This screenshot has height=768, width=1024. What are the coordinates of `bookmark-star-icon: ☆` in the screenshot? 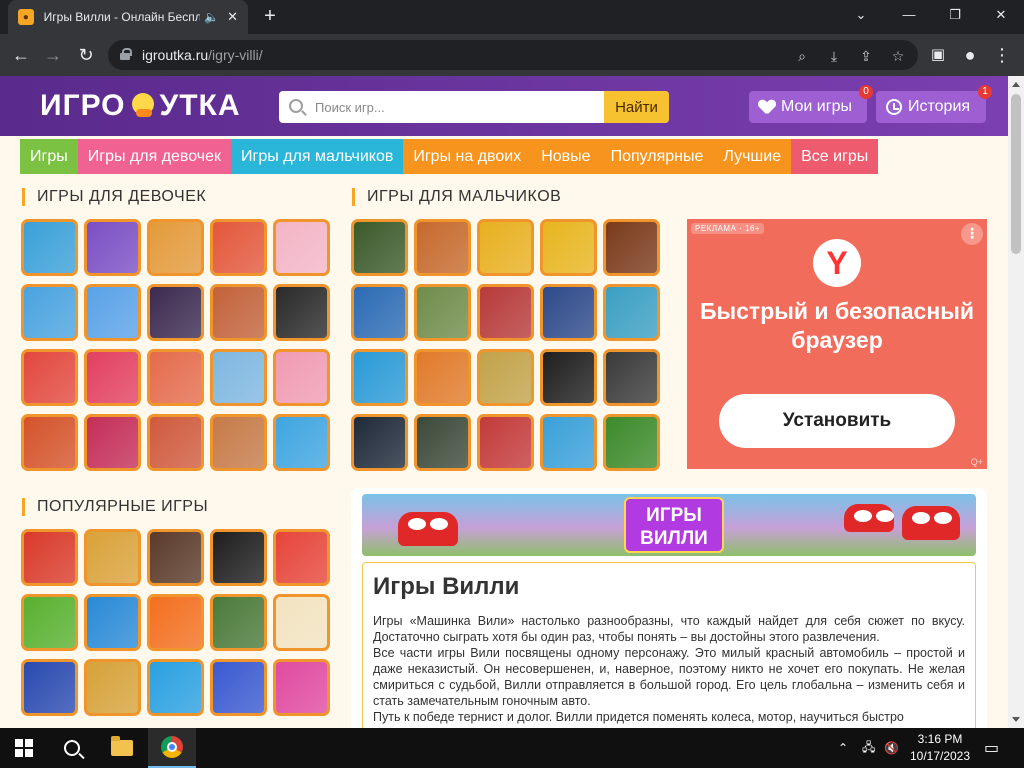 It's located at (898, 56).